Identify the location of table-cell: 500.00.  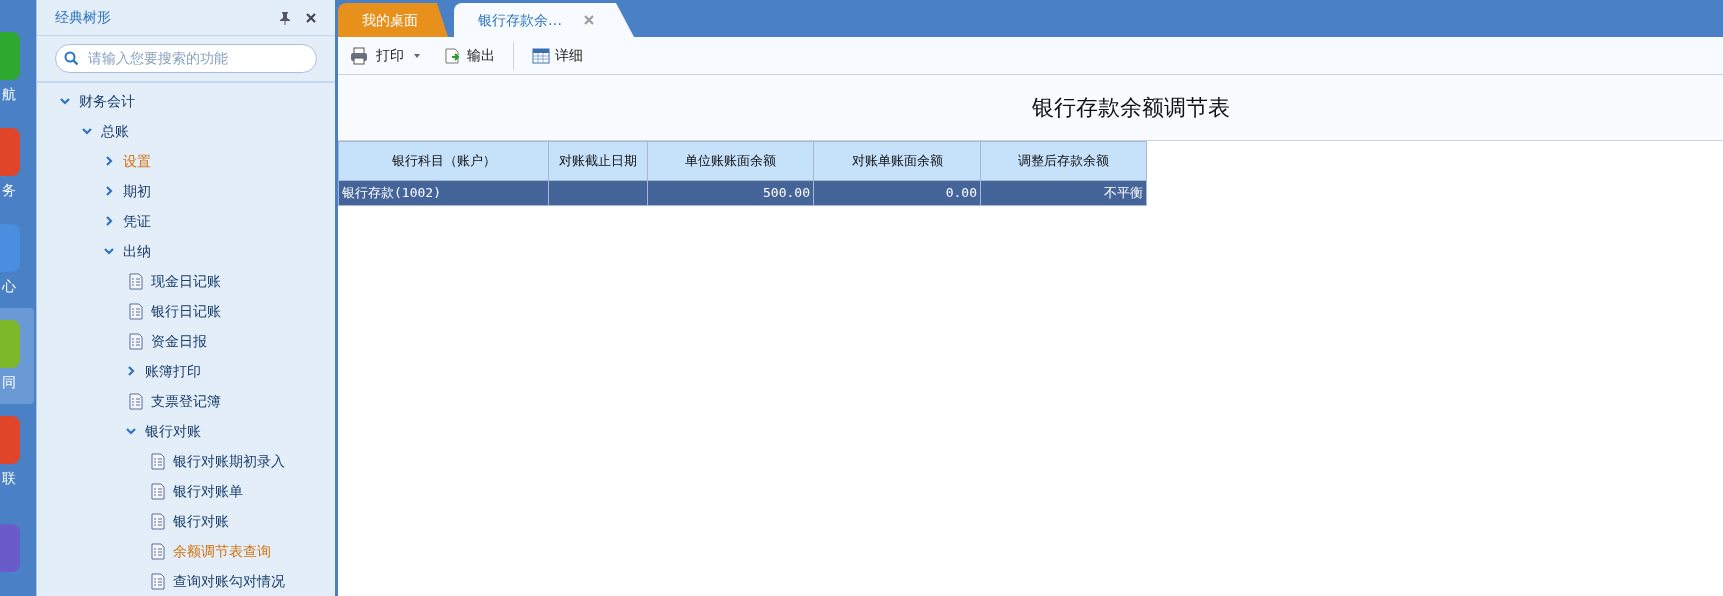
(730, 193).